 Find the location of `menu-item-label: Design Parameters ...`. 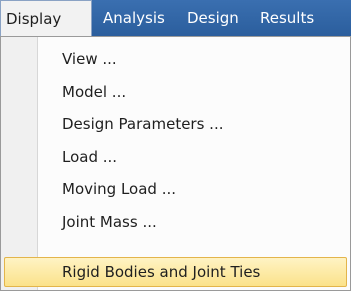

menu-item-label: Design Parameters ... is located at coordinates (143, 124).